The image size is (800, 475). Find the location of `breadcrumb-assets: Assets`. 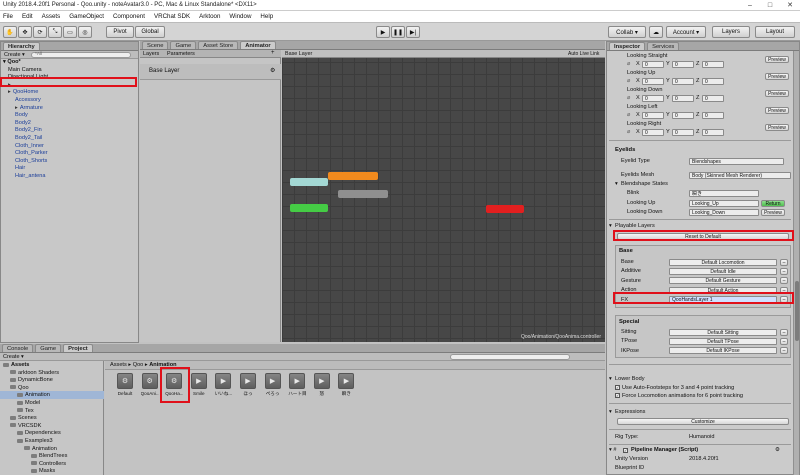

breadcrumb-assets: Assets is located at coordinates (118, 365).